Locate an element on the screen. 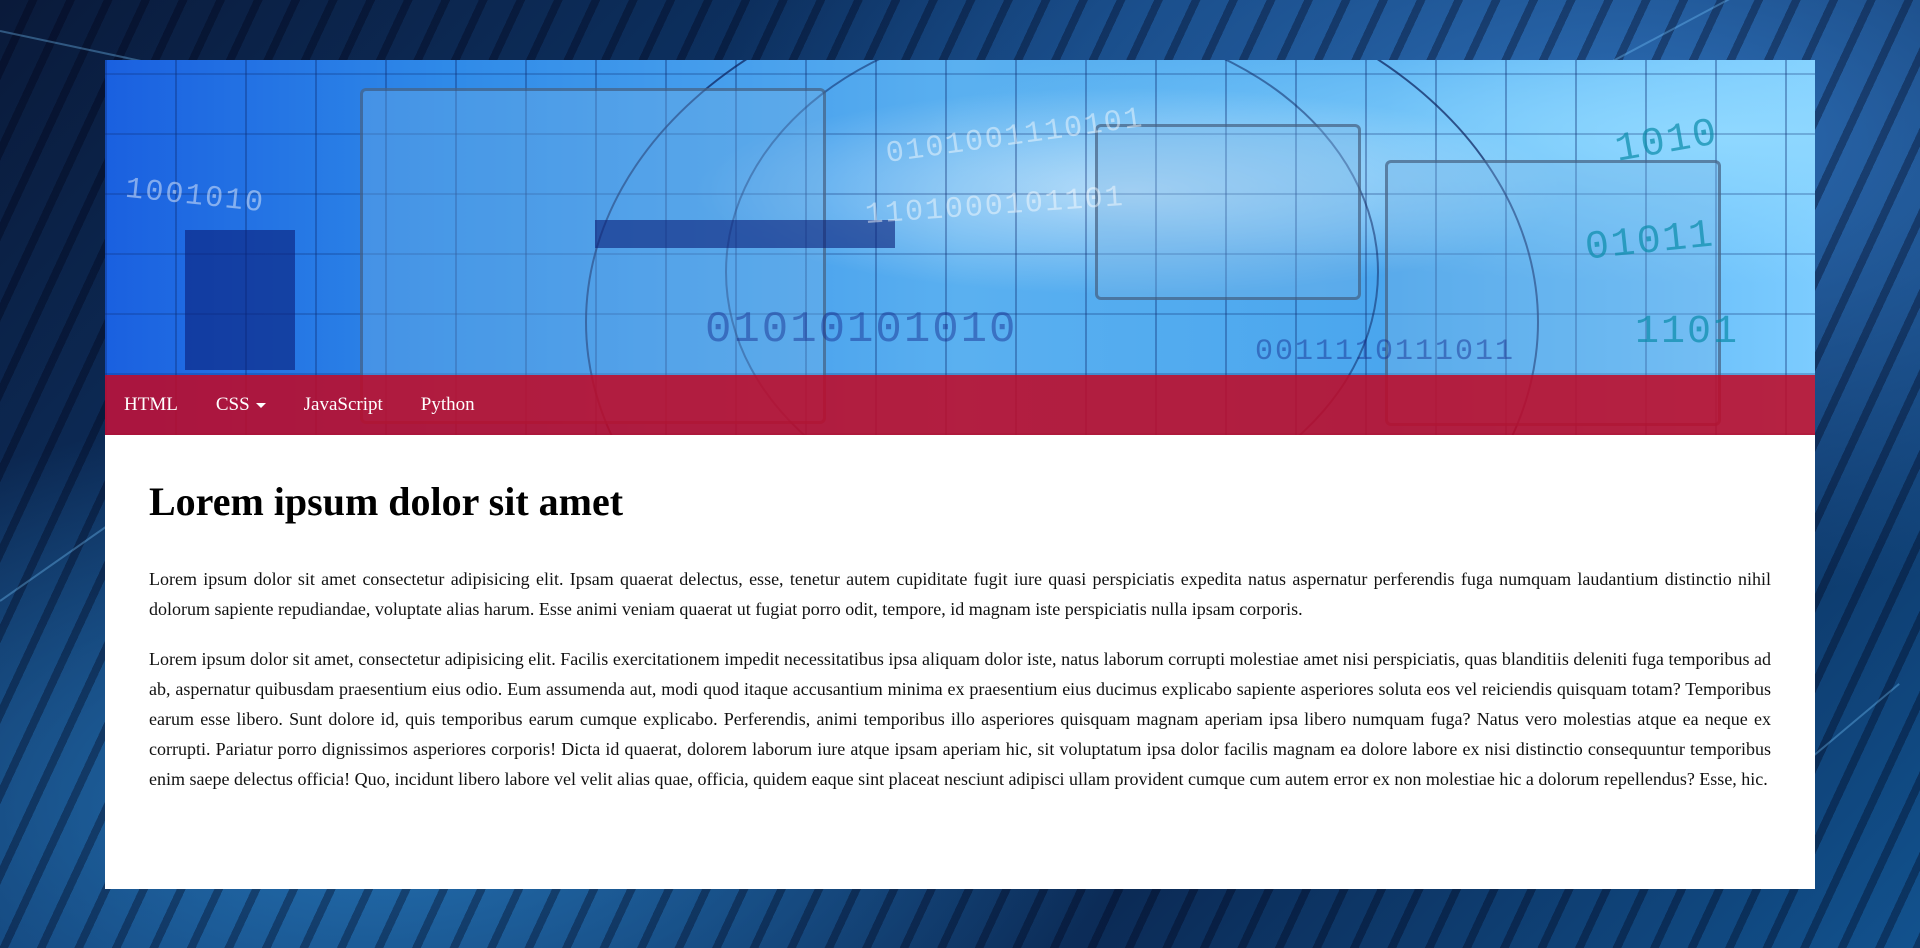 The image size is (1920, 948). nav-item-label: Python is located at coordinates (447, 404).